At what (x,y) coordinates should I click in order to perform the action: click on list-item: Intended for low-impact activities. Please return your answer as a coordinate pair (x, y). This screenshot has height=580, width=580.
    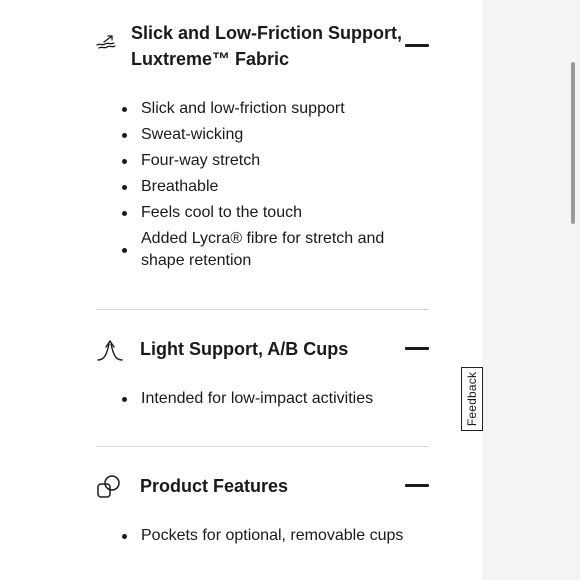
    Looking at the image, I should click on (266, 399).